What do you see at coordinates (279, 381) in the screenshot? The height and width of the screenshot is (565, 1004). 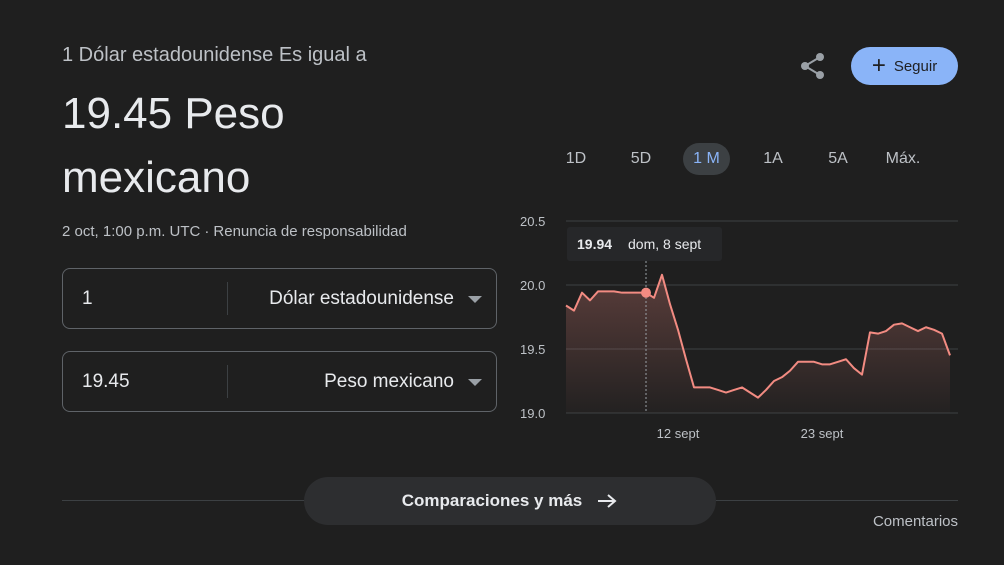 I see `to-currency-field: 19.45 Peso mexicano` at bounding box center [279, 381].